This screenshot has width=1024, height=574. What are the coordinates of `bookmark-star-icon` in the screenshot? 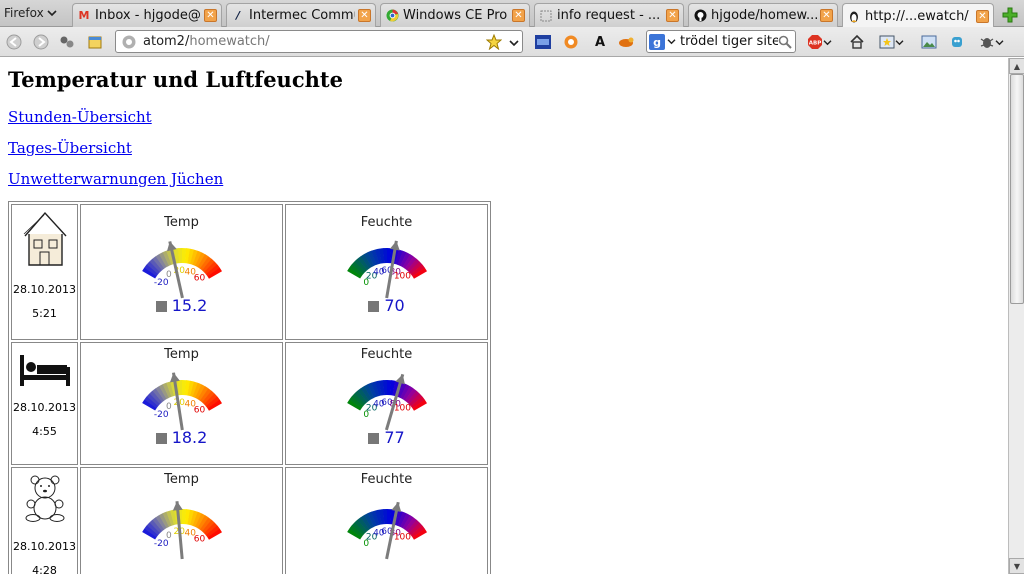 It's located at (494, 42).